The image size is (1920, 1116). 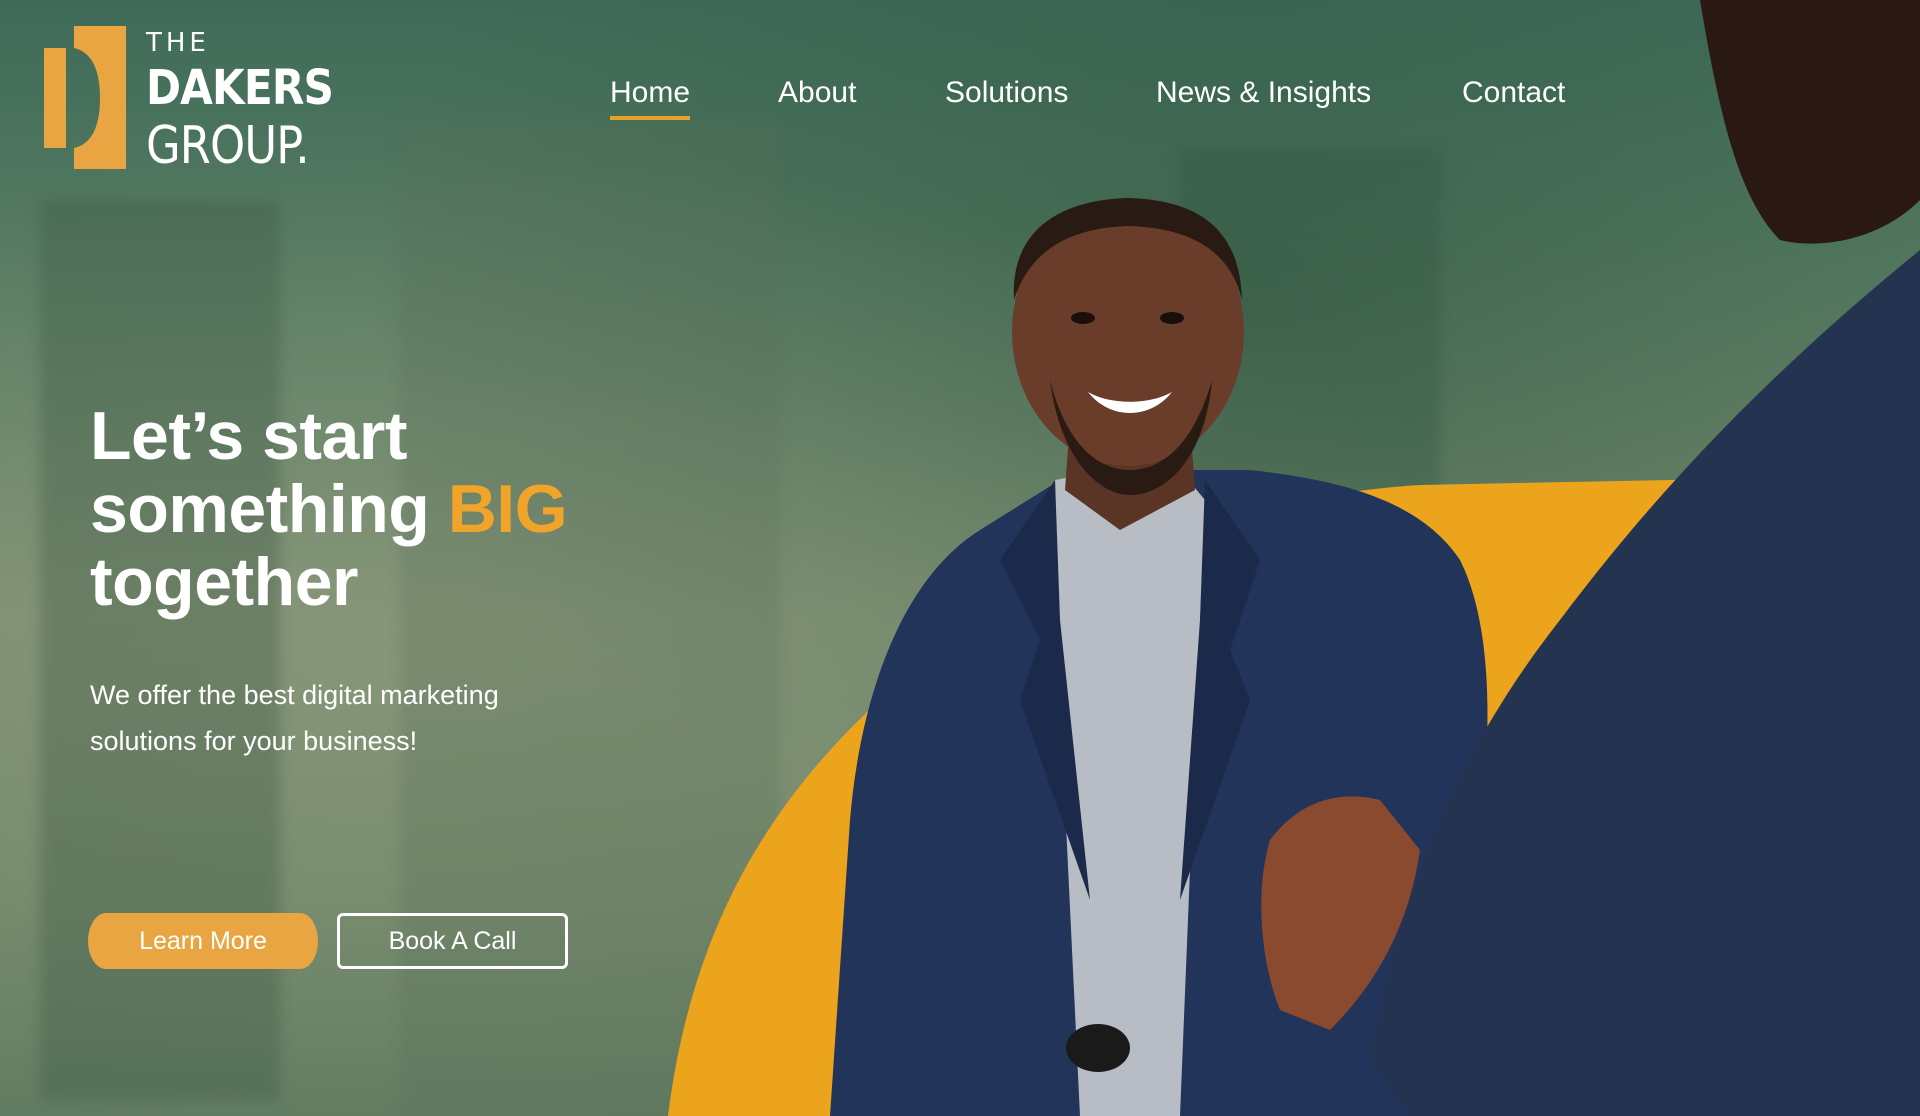 What do you see at coordinates (178, 43) in the screenshot?
I see `logo-text-the: THE` at bounding box center [178, 43].